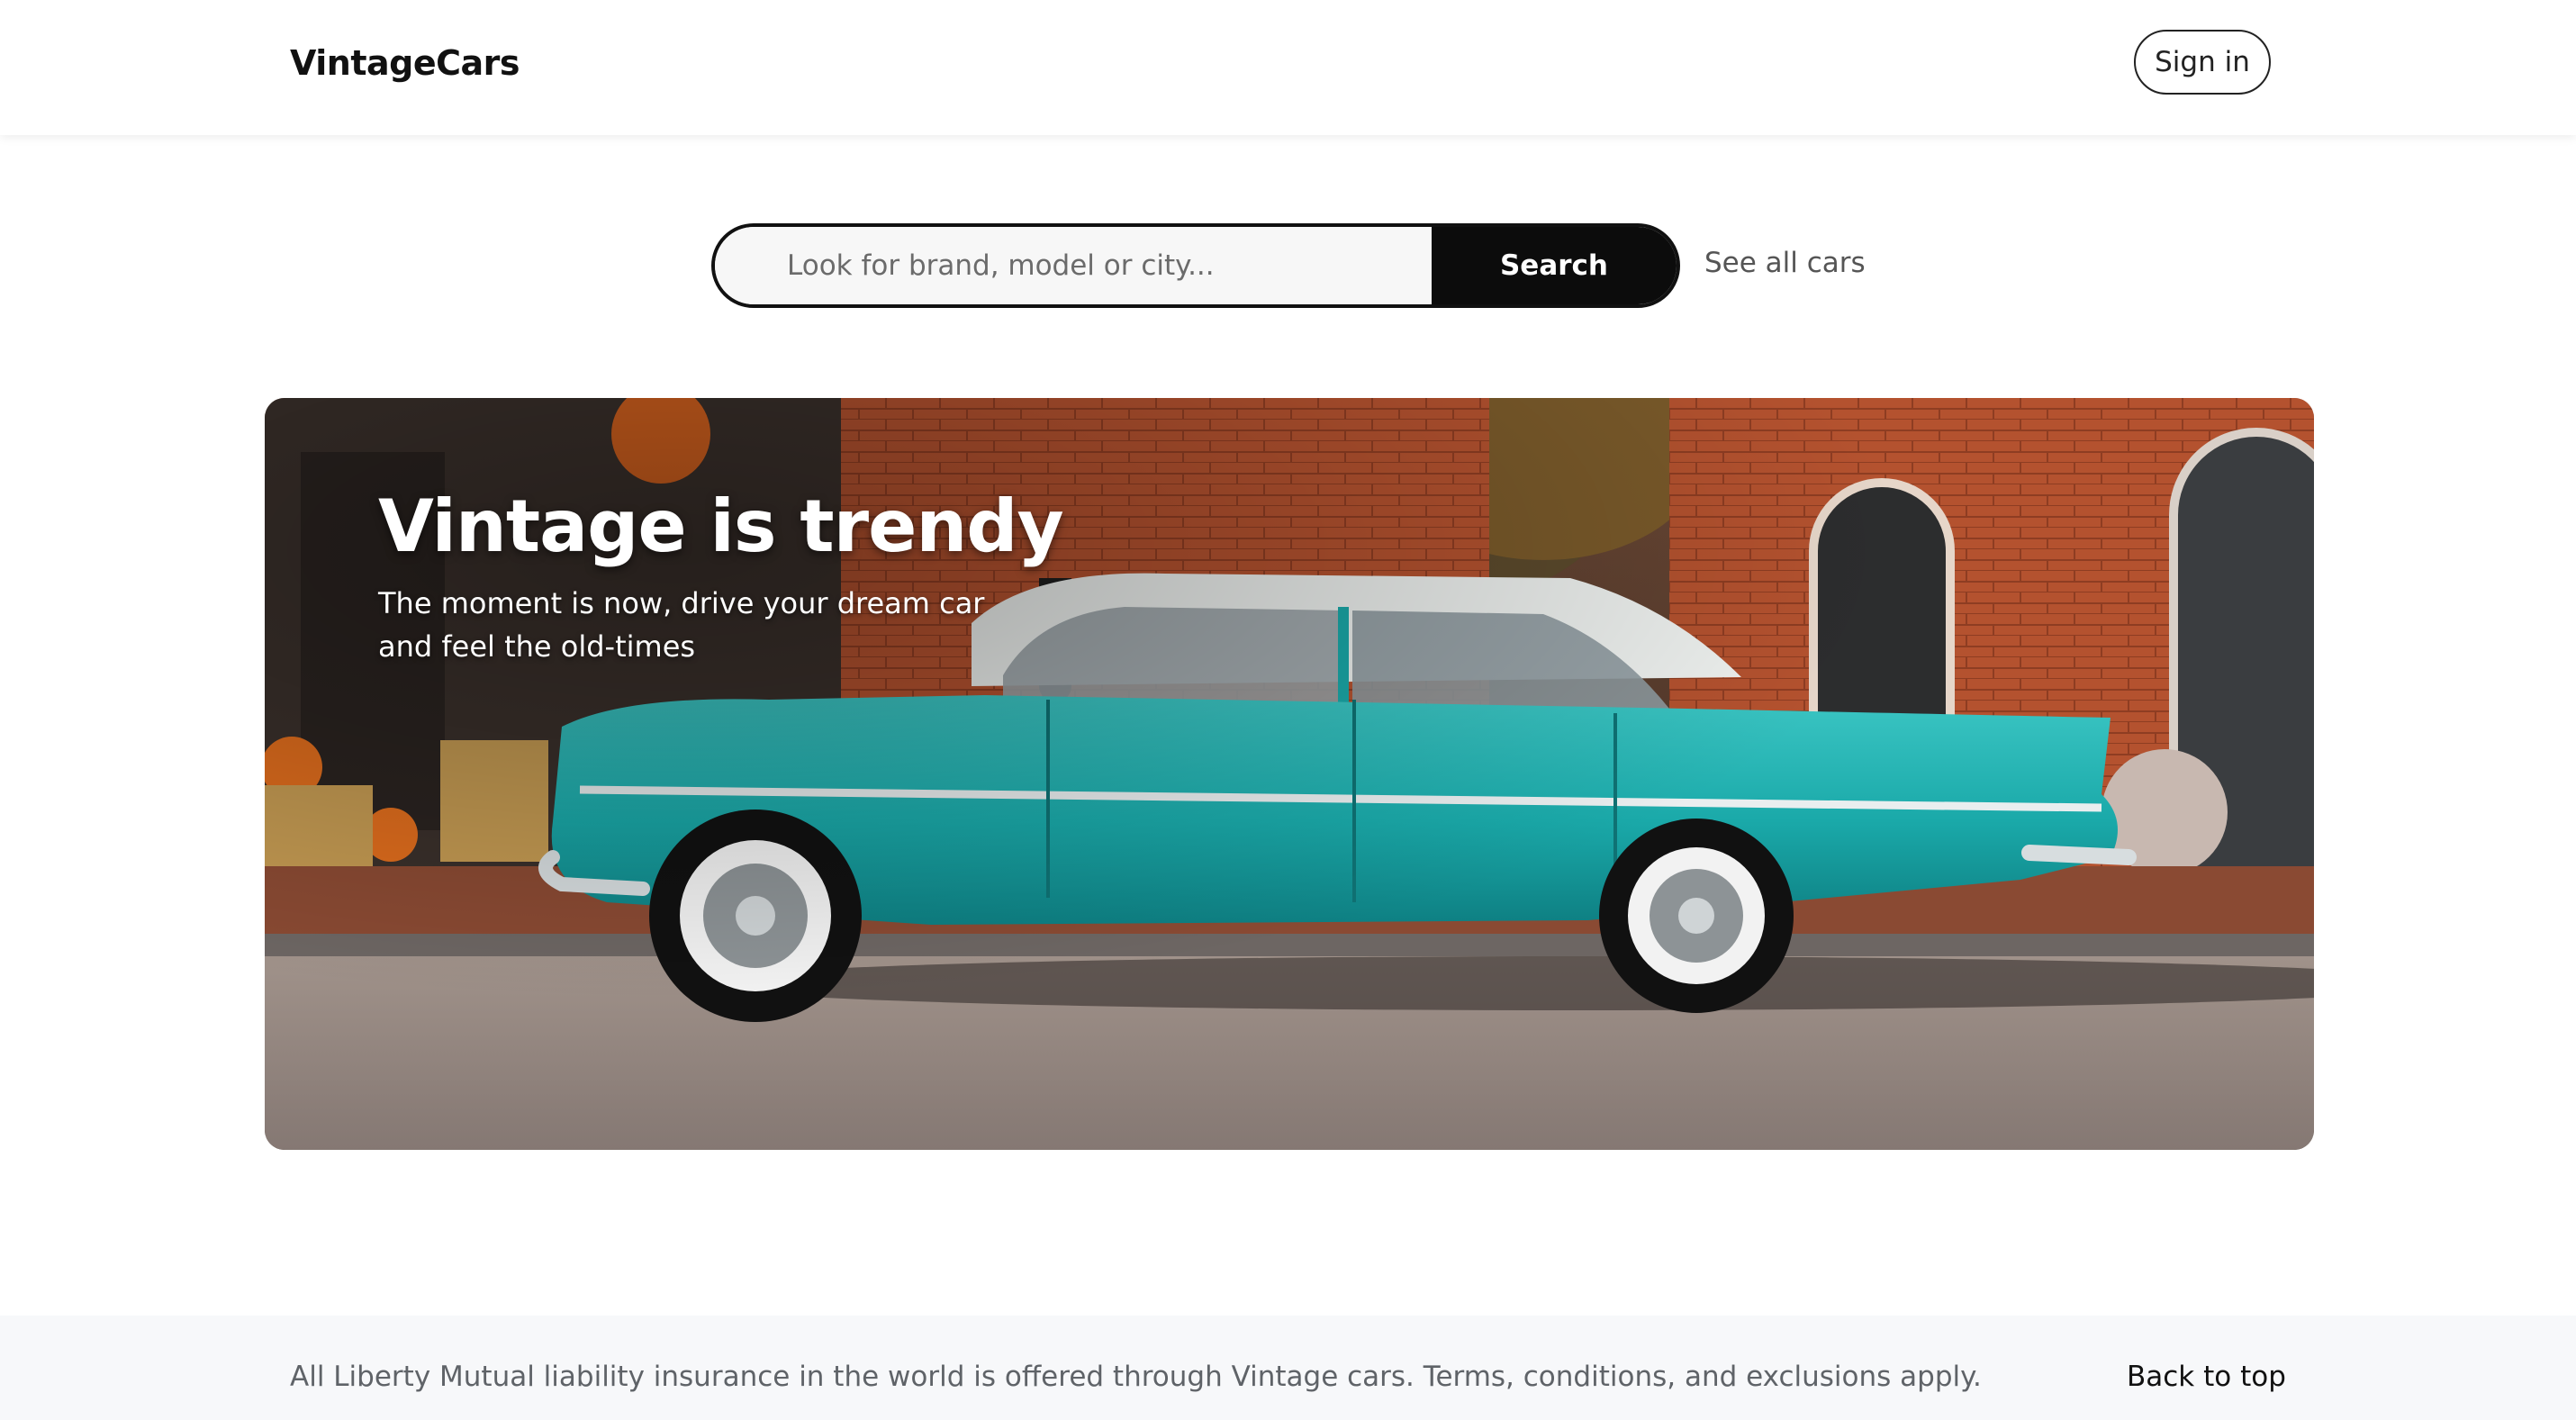 The image size is (2576, 1420). Describe the element at coordinates (405, 63) in the screenshot. I see `brand-logo: VintageCars` at that location.